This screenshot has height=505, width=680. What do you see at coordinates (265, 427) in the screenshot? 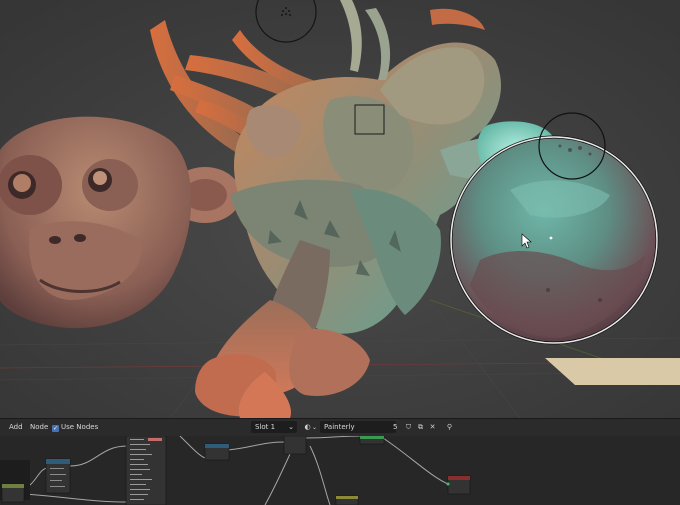
I see `slot-label: Slot 1` at bounding box center [265, 427].